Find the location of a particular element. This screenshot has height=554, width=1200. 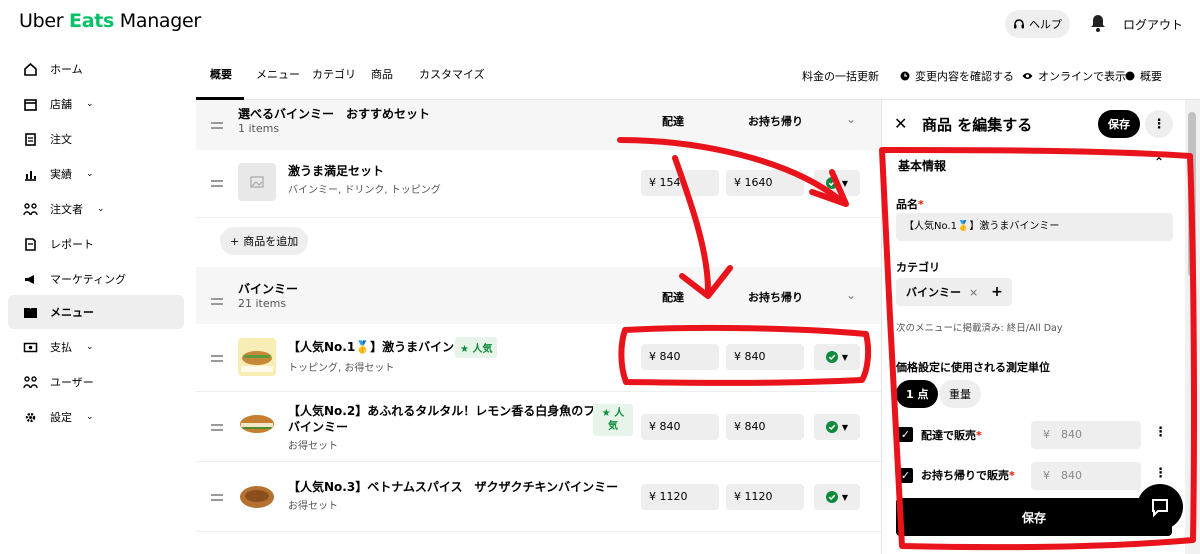

item-name: 【人気No.1🥇】激うまバインミー is located at coordinates (383, 346).